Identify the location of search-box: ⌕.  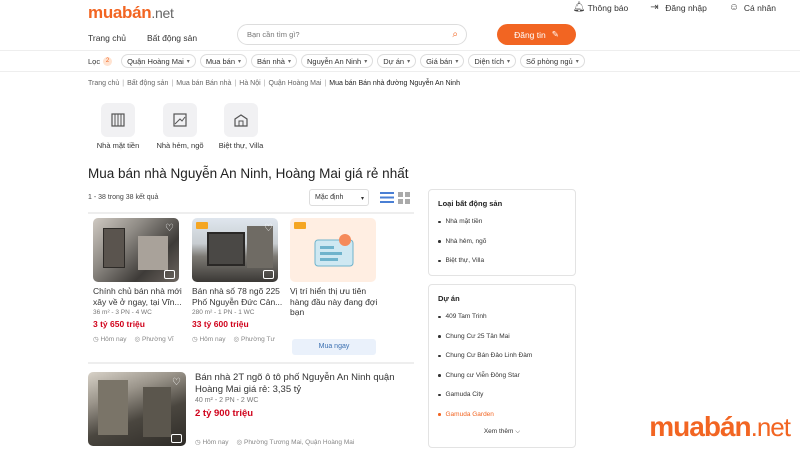
(352, 34).